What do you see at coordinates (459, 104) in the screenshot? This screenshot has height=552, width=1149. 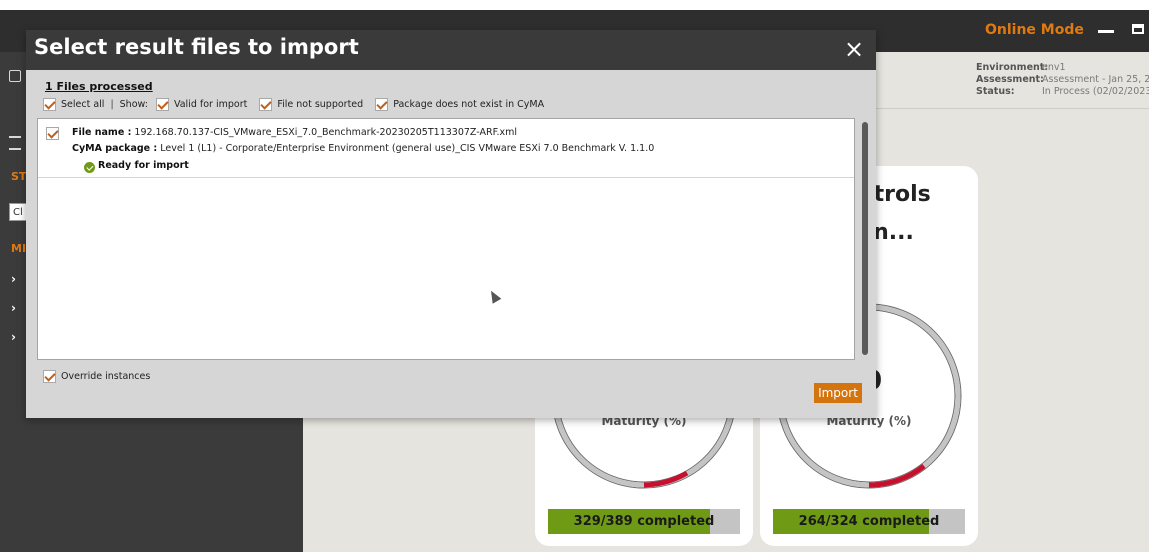 I see `package-missing-checkbox: Package does not exist in CyMA` at bounding box center [459, 104].